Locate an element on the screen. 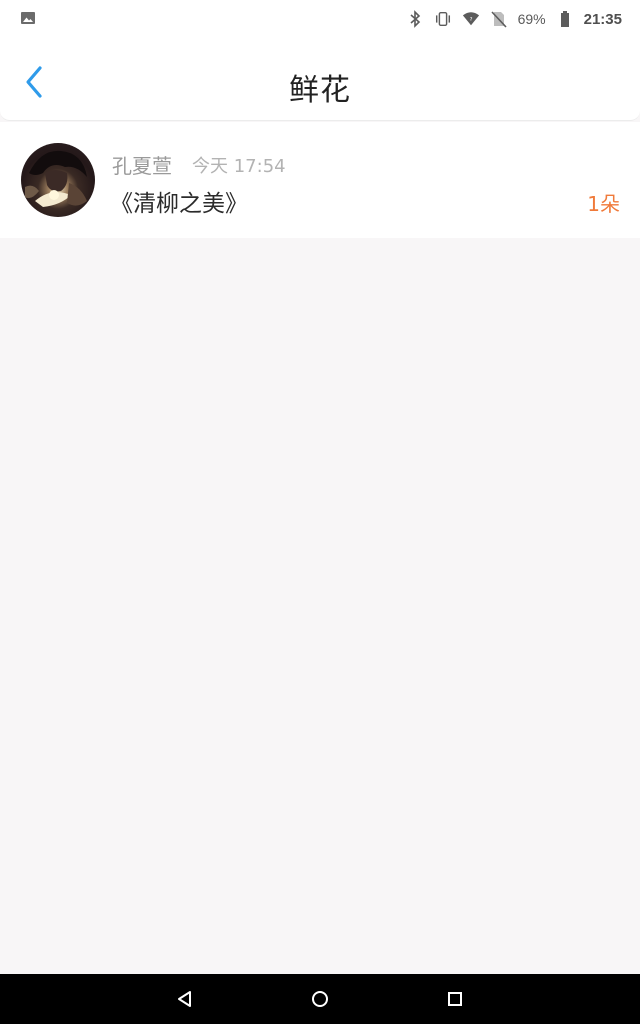 The image size is (640, 1024). system-navigation-bar is located at coordinates (320, 999).